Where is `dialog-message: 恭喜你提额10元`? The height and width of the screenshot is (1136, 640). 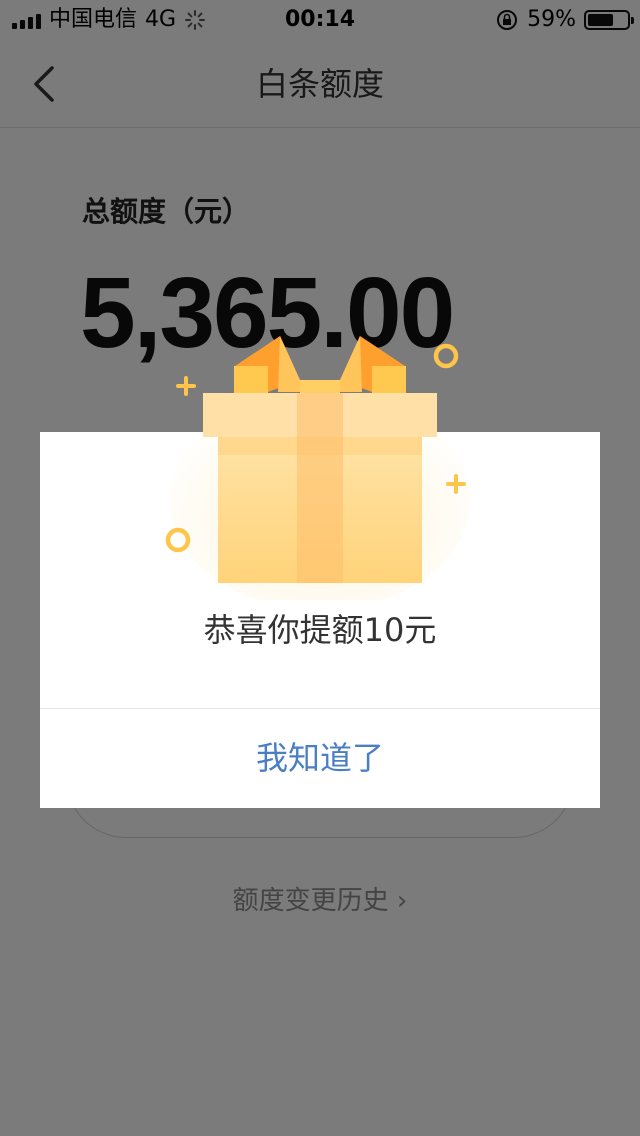 dialog-message: 恭喜你提额10元 is located at coordinates (320, 630).